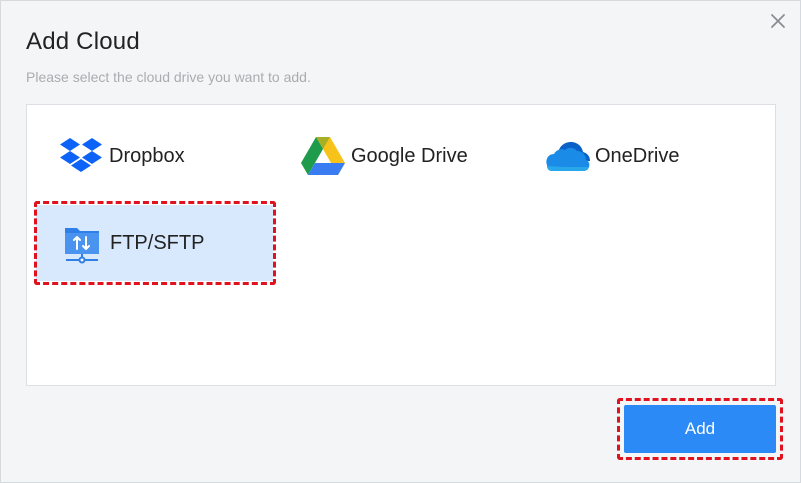 Image resolution: width=801 pixels, height=483 pixels. I want to click on provider-label: Dropbox, so click(147, 155).